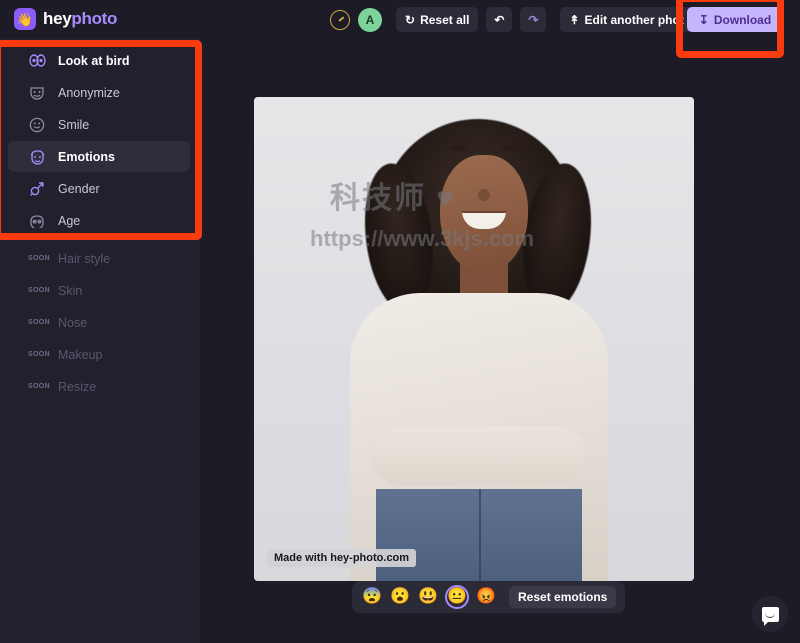 The width and height of the screenshot is (800, 643). What do you see at coordinates (342, 558) in the screenshot?
I see `photo-caption: Made with hey-photo.com` at bounding box center [342, 558].